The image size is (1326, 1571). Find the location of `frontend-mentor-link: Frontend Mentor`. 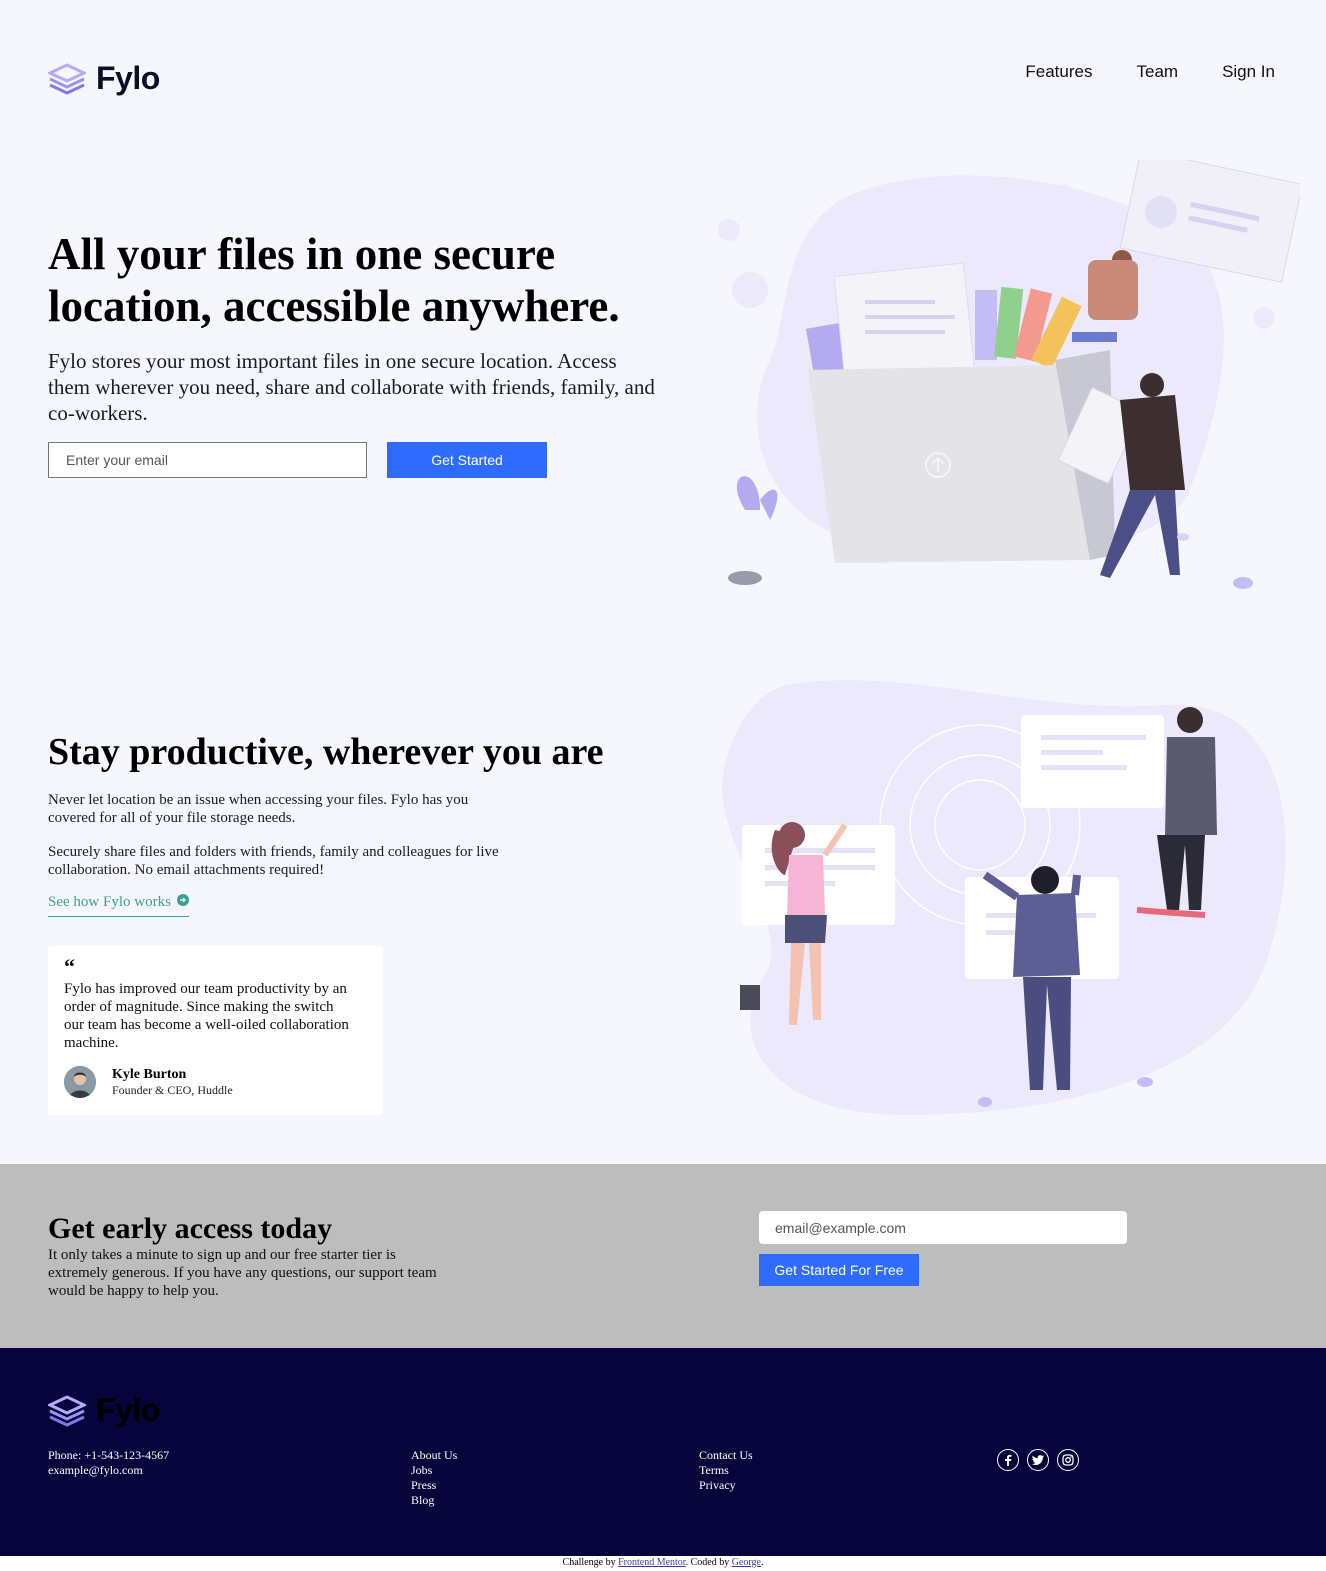

frontend-mentor-link: Frontend Mentor is located at coordinates (652, 1562).